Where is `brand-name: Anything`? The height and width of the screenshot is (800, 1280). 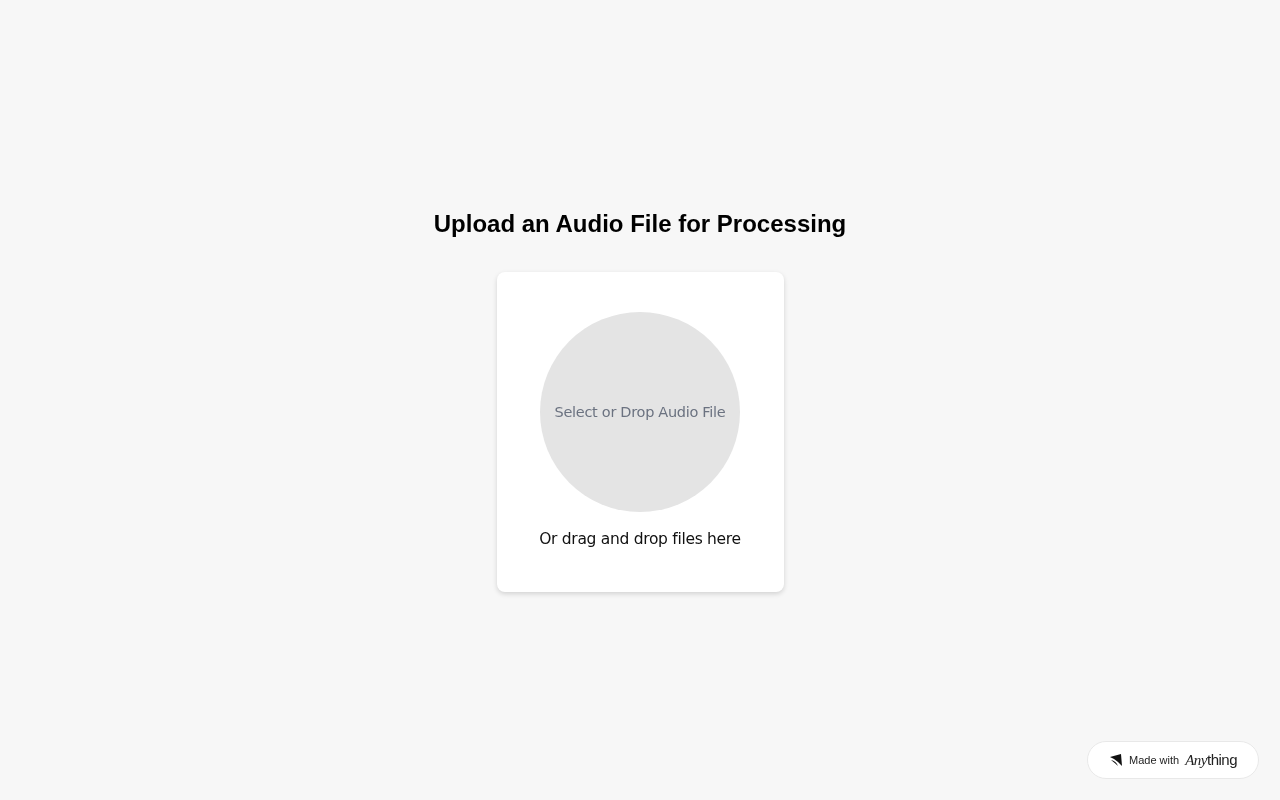 brand-name: Anything is located at coordinates (1211, 760).